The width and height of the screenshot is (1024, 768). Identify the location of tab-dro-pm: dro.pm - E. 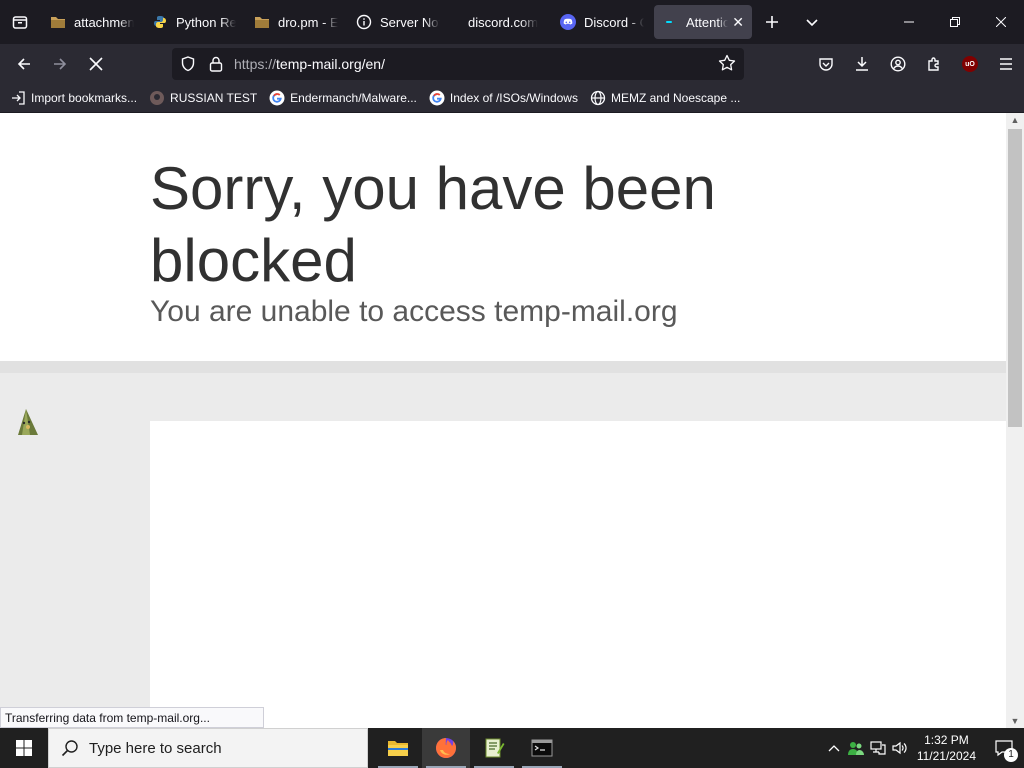
(296, 22).